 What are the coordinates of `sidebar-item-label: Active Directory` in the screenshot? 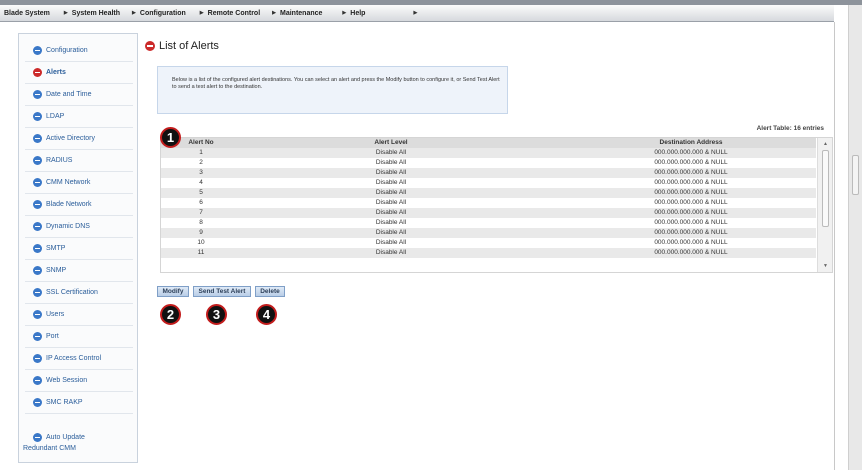 It's located at (71, 138).